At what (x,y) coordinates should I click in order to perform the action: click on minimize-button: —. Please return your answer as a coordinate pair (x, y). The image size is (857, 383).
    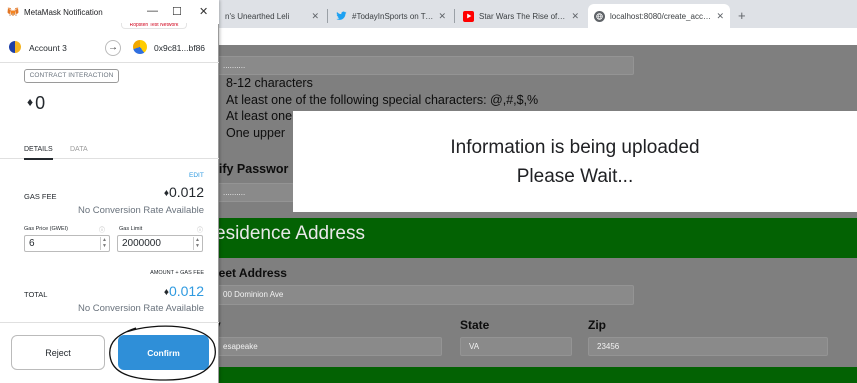
    Looking at the image, I should click on (152, 11).